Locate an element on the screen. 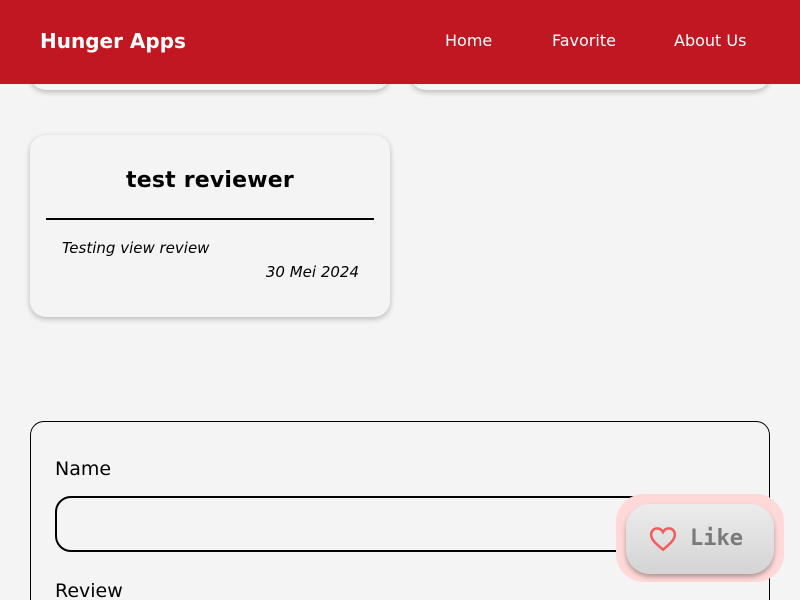 Image resolution: width=800 pixels, height=600 pixels. reviewer-name: test reviewer is located at coordinates (210, 180).